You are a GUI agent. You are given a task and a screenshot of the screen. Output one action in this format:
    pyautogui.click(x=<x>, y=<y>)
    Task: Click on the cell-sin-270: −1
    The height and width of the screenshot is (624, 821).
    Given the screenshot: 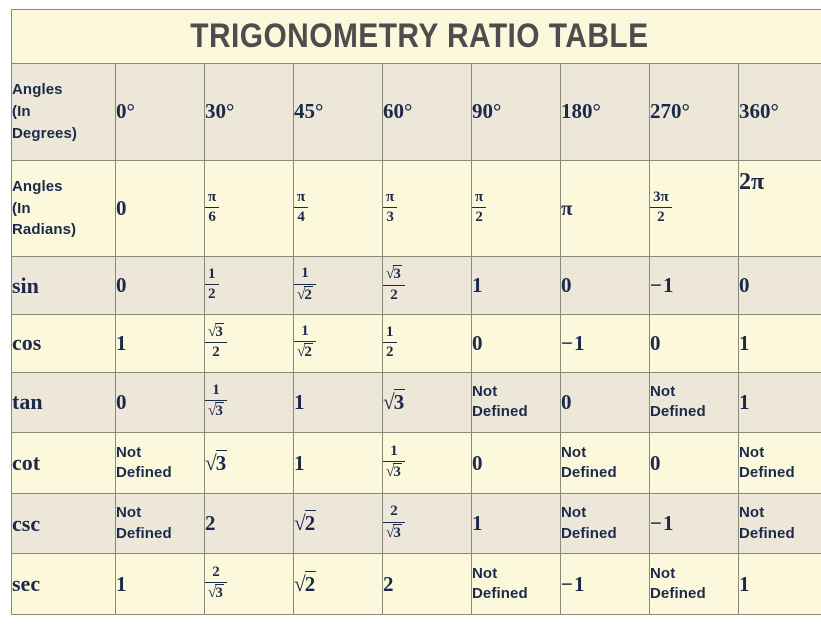 What is the action you would take?
    pyautogui.click(x=694, y=286)
    